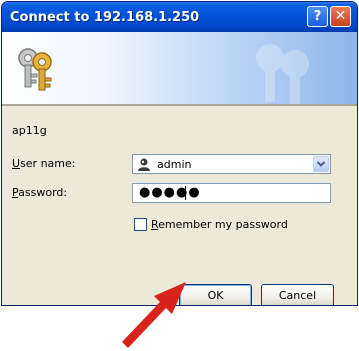 Image resolution: width=359 pixels, height=351 pixels. I want to click on username-label-text: ser name:, so click(48, 163).